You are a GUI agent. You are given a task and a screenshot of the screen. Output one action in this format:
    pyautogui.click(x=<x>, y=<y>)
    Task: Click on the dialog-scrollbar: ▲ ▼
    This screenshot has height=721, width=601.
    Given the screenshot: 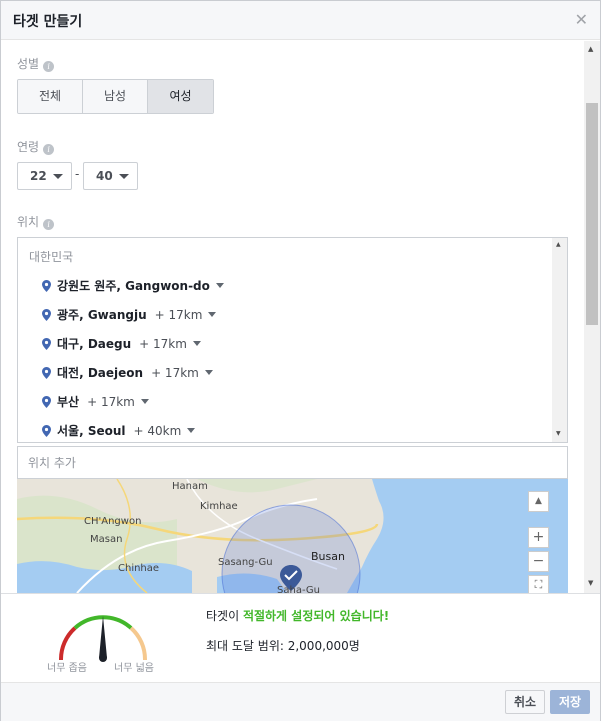 What is the action you would take?
    pyautogui.click(x=592, y=317)
    